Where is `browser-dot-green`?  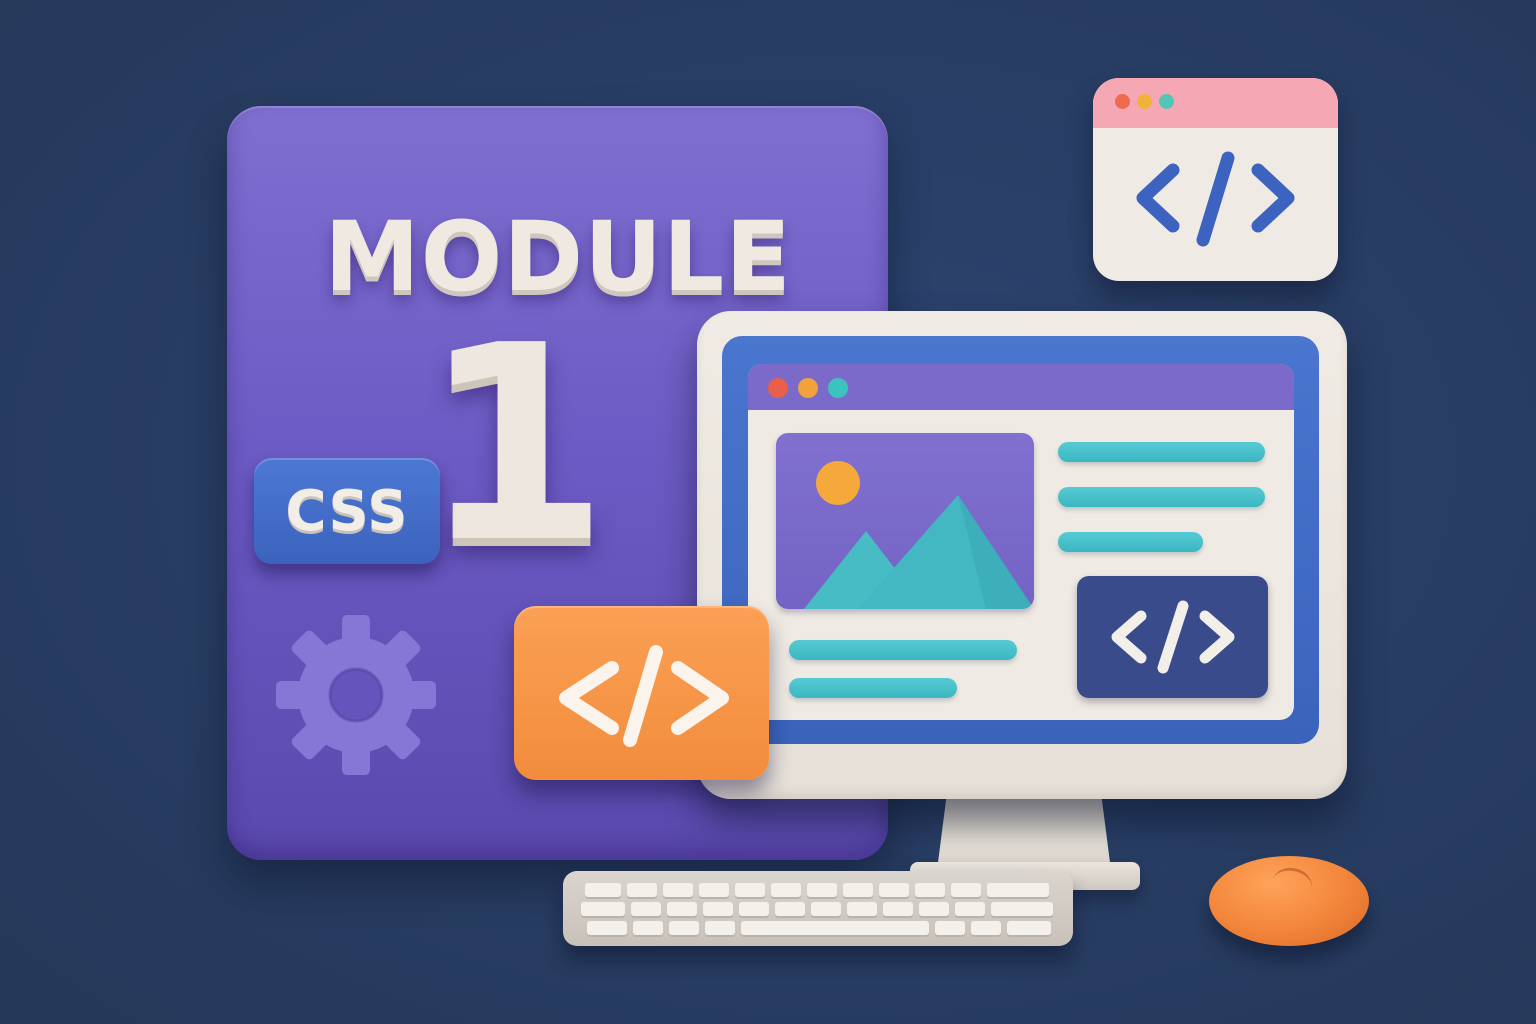
browser-dot-green is located at coordinates (838, 388).